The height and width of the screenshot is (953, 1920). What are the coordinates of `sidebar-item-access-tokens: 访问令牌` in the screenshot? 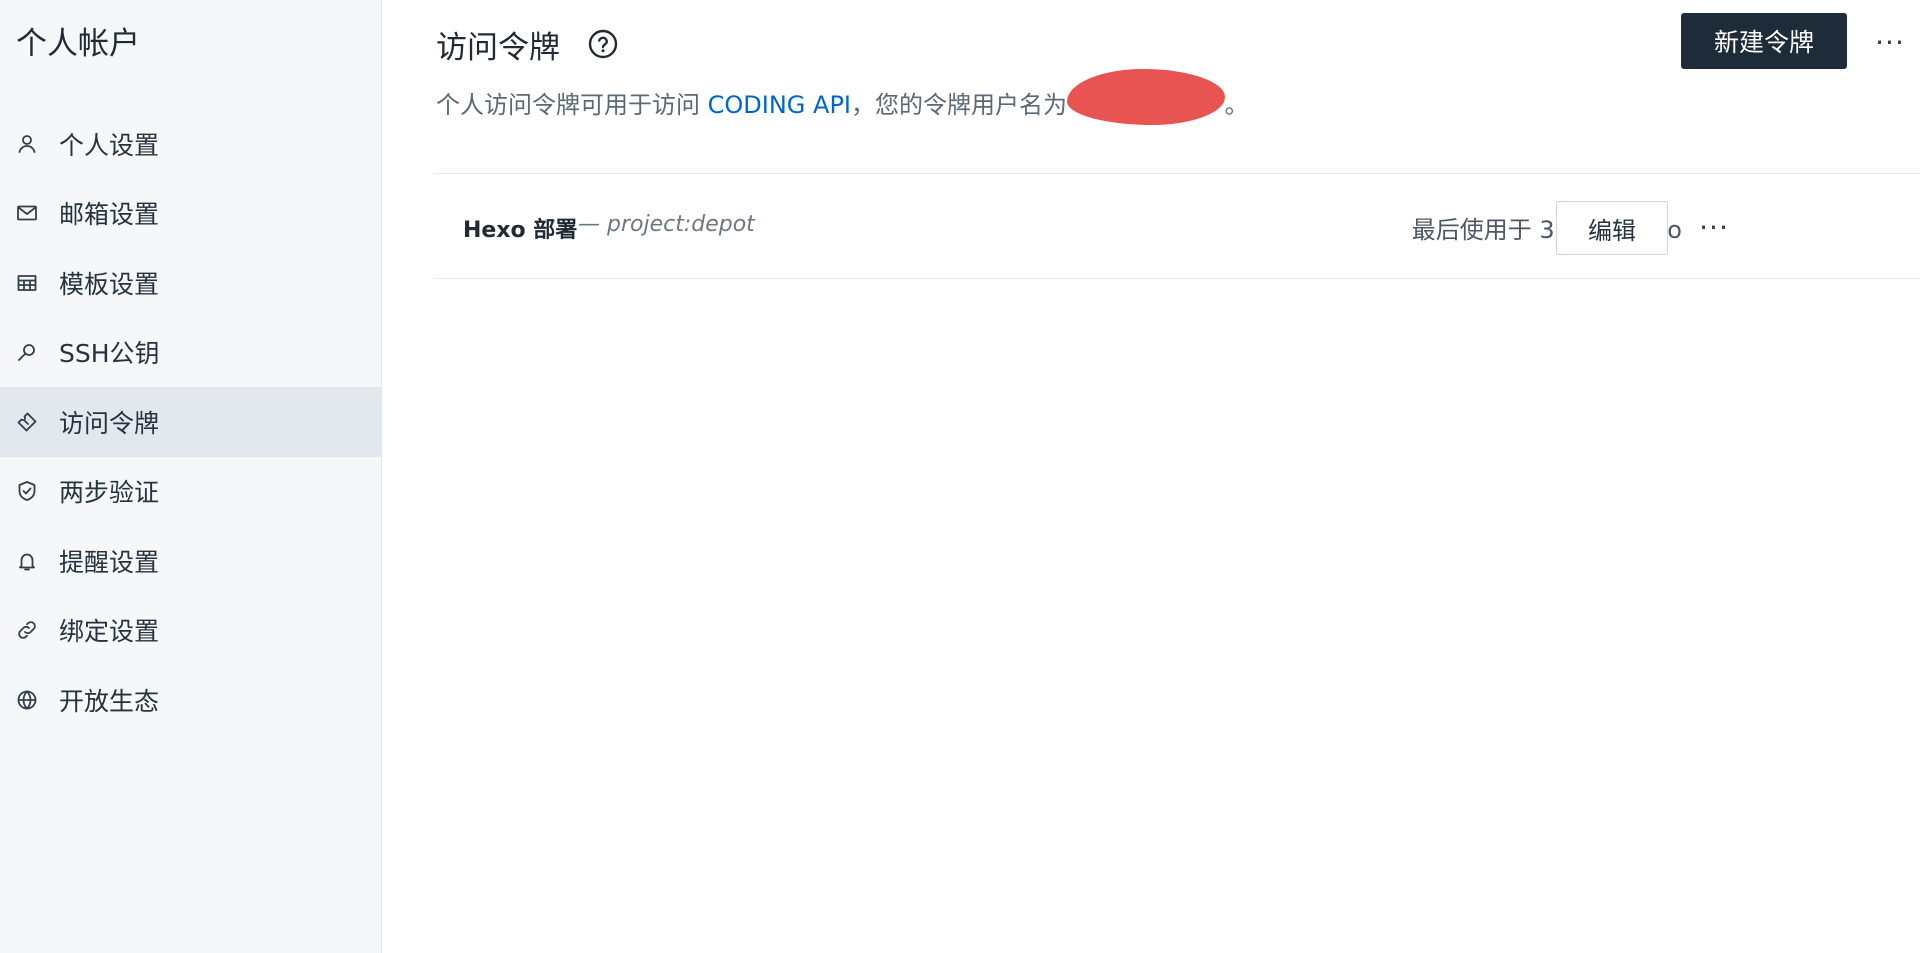 It's located at (190, 422).